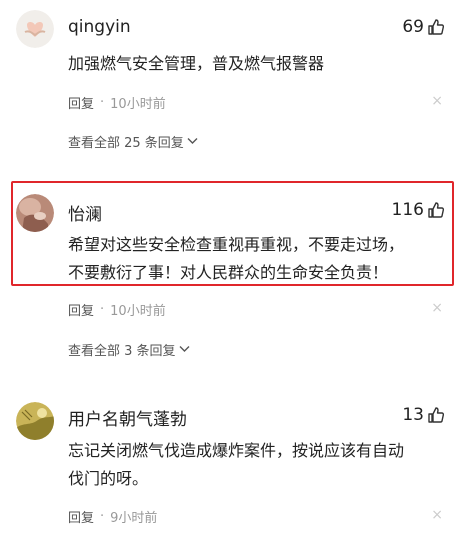 The image size is (465, 534). Describe the element at coordinates (99, 27) in the screenshot. I see `username: qingyin` at that location.